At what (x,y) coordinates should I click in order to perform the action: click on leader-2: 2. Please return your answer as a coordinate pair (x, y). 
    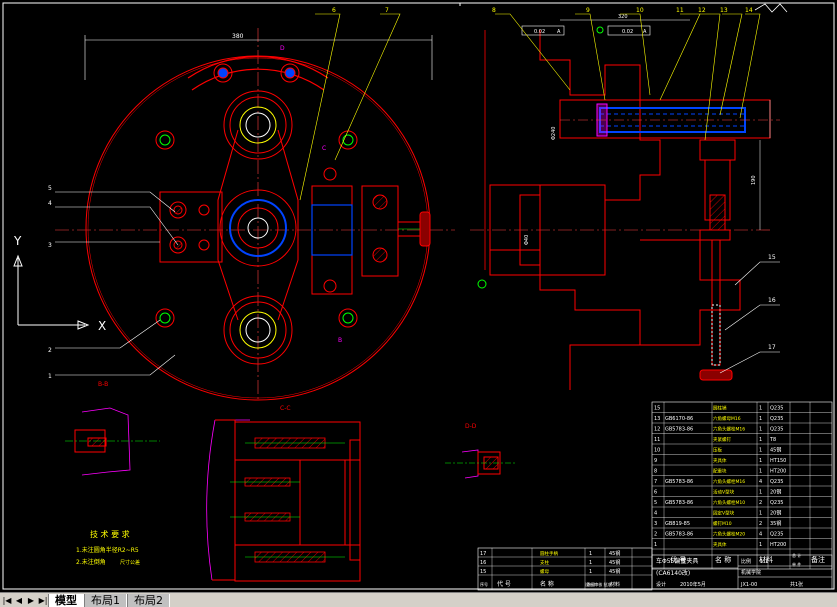
    Looking at the image, I should click on (50, 350).